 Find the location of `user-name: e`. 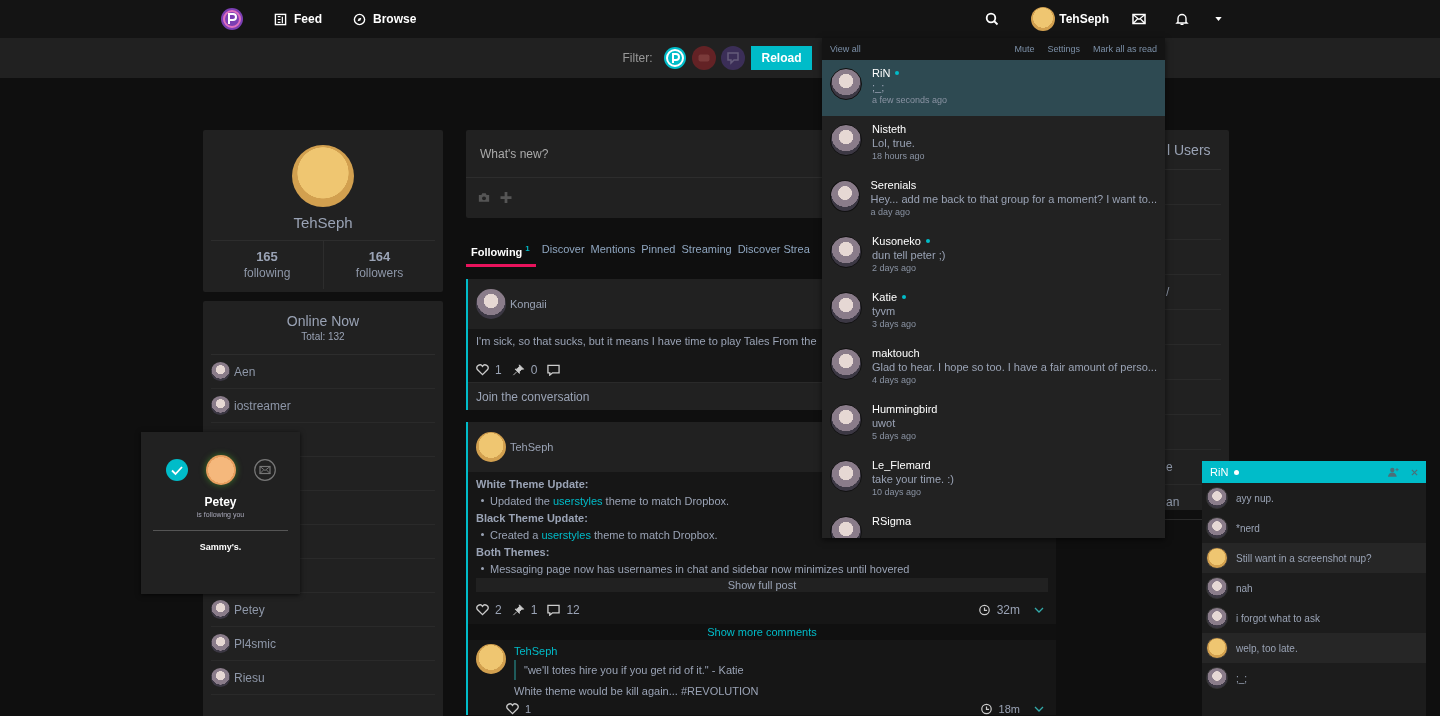

user-name: e is located at coordinates (1169, 467).